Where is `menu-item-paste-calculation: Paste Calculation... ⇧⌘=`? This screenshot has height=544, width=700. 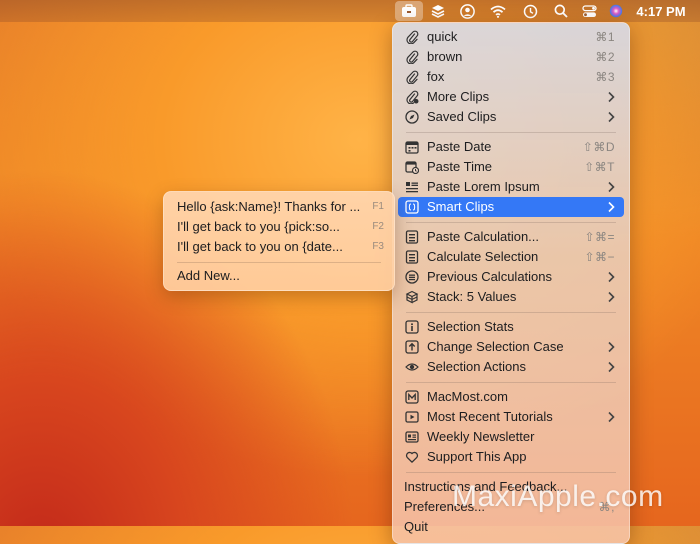 menu-item-paste-calculation: Paste Calculation... ⇧⌘= is located at coordinates (511, 237).